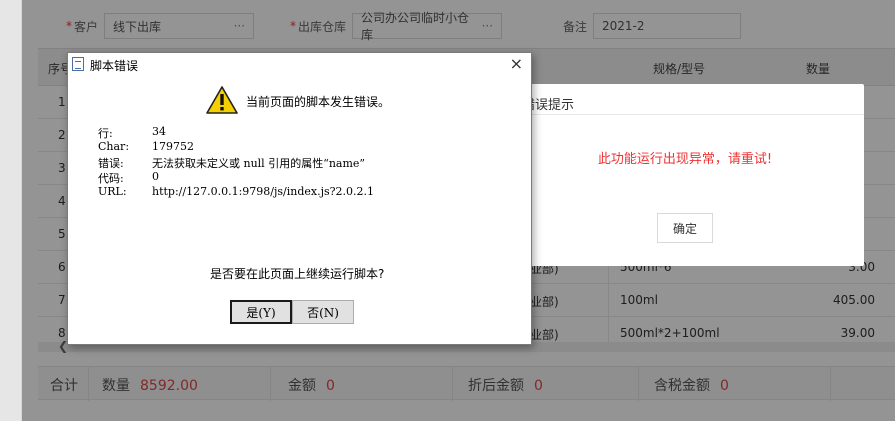  What do you see at coordinates (111, 178) in the screenshot?
I see `detail-key: 代码:` at bounding box center [111, 178].